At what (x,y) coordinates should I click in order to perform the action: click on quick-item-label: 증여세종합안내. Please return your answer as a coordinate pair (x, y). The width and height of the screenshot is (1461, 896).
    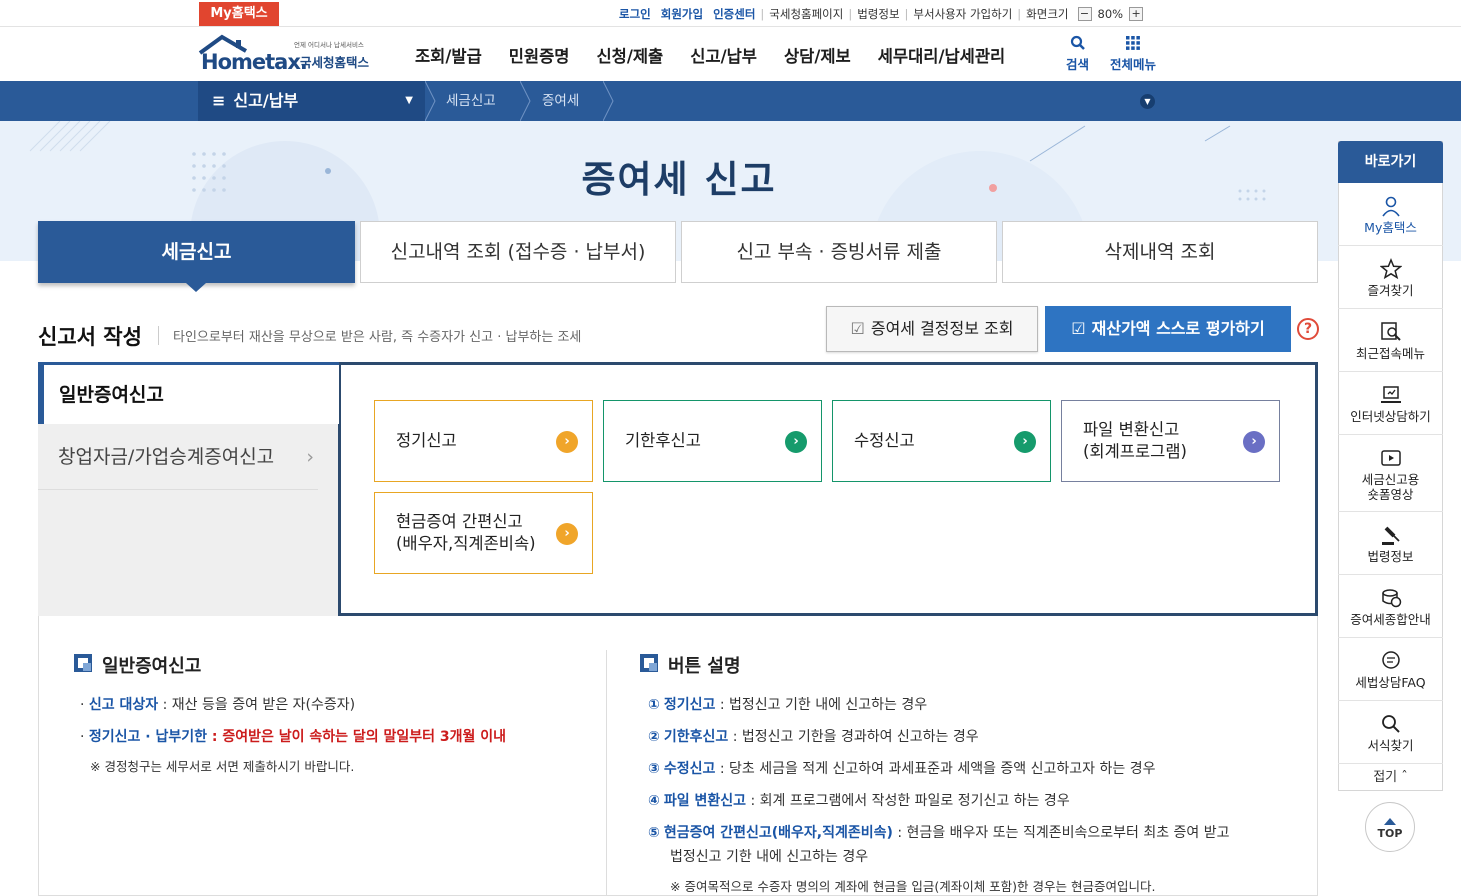
    Looking at the image, I should click on (1390, 619).